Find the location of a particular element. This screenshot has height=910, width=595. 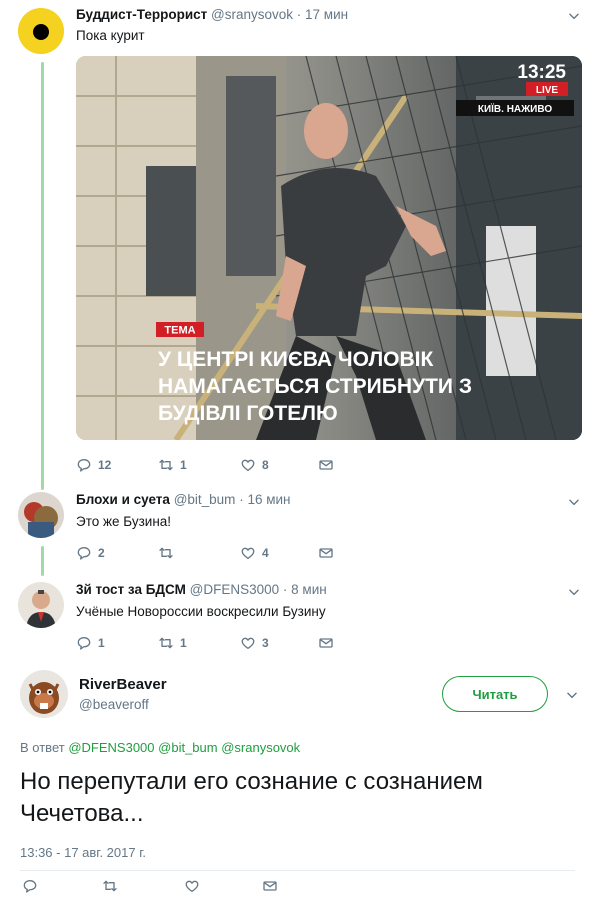

live-text: LIVE is located at coordinates (547, 90).